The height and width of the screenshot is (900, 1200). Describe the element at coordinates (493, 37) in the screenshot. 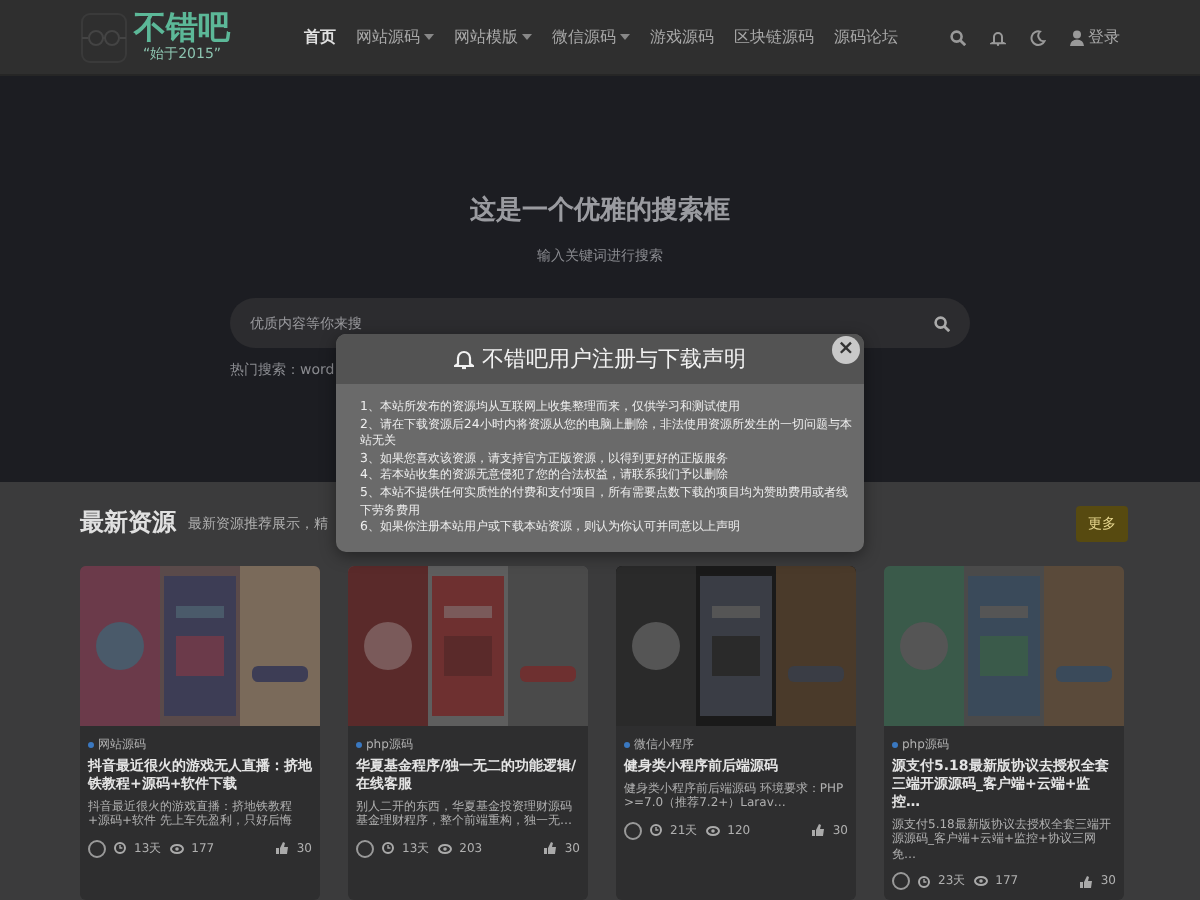

I see `nav-item: 网站模版` at that location.